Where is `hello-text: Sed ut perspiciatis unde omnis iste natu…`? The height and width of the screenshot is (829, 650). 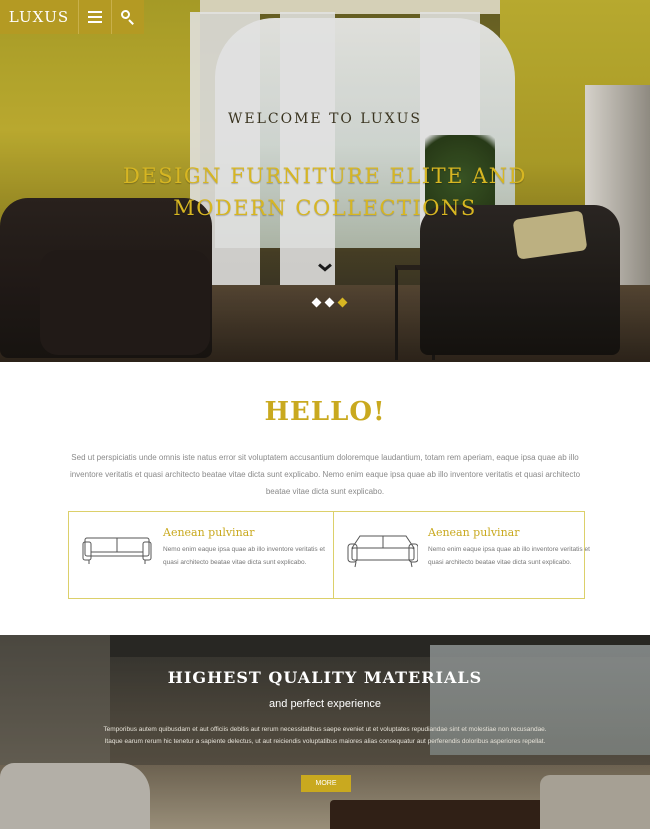
hello-text: Sed ut perspiciatis unde omnis iste natu… is located at coordinates (325, 474).